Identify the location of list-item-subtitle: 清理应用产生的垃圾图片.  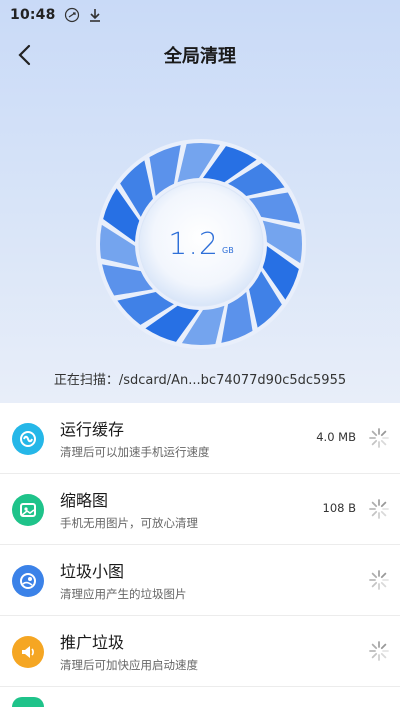
(123, 594).